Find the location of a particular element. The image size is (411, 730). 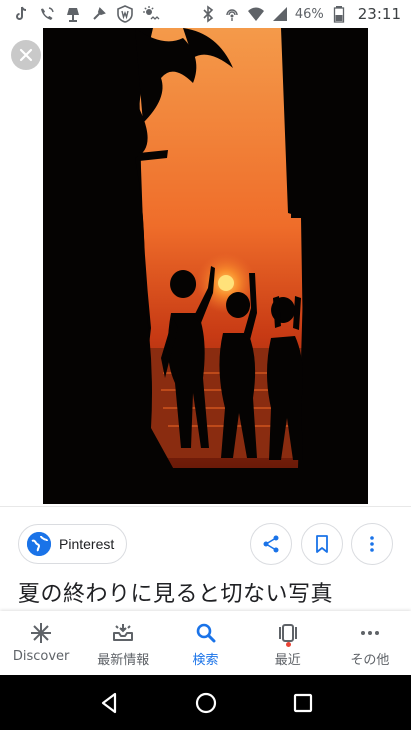

status-left-icons is located at coordinates (86, 14).